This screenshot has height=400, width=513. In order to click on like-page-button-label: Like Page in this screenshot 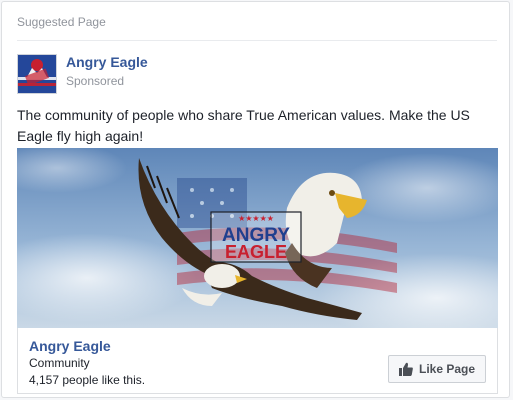, I will do `click(447, 369)`.